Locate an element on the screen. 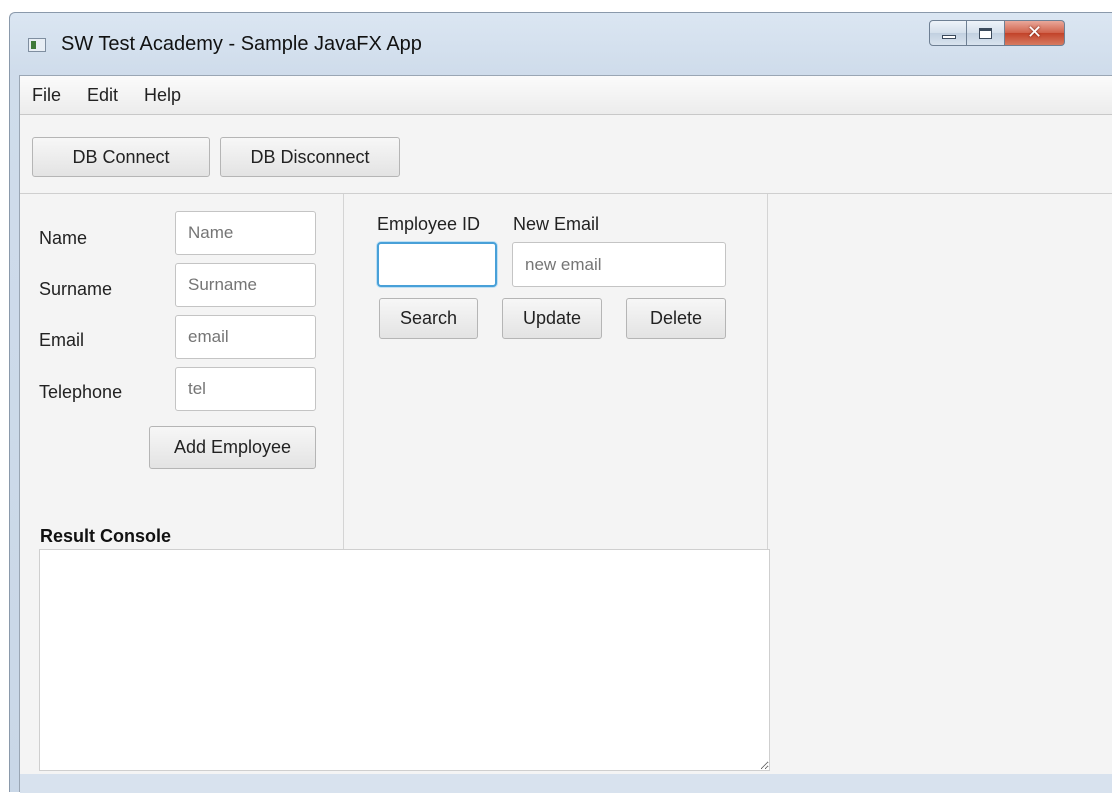 This screenshot has width=1112, height=793. java-app-icon is located at coordinates (37, 45).